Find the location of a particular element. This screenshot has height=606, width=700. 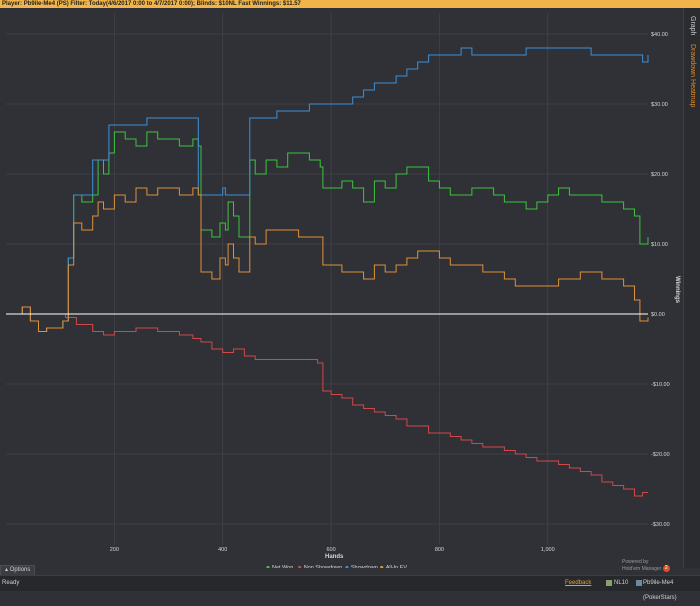

winnings-value: $11.57 is located at coordinates (291, 4).